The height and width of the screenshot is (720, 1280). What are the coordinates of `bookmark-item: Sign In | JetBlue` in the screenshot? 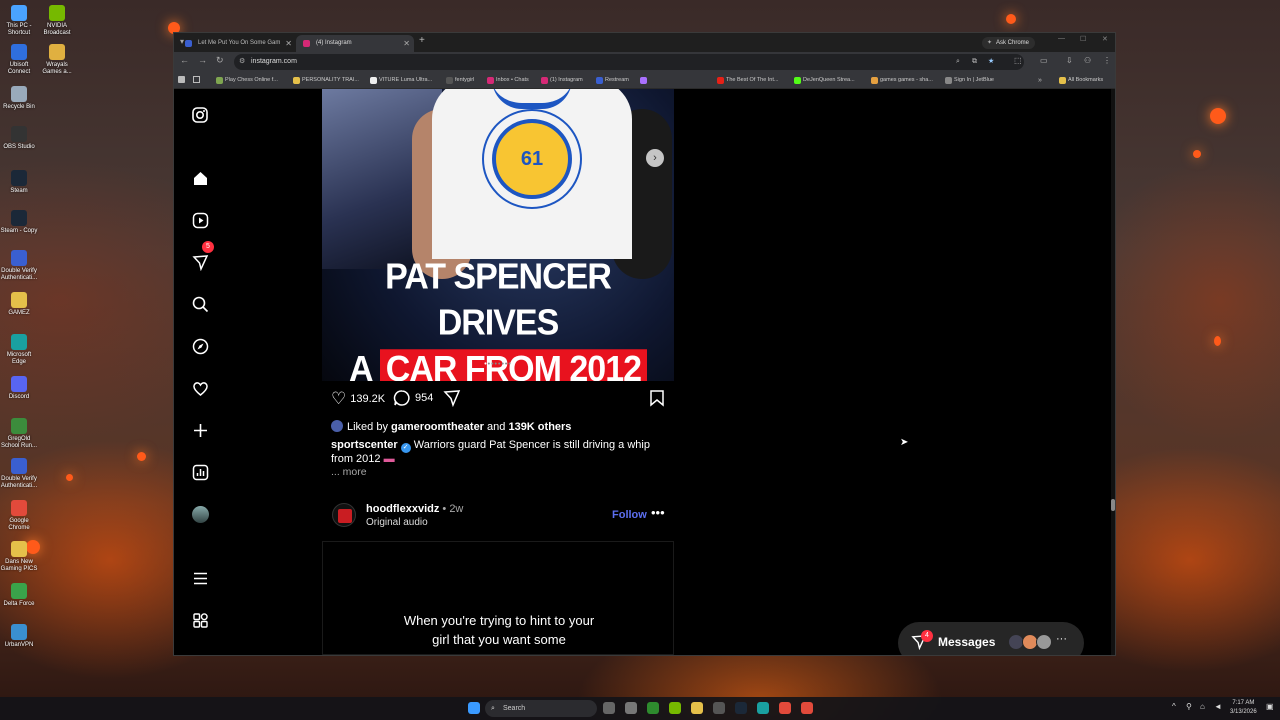 It's located at (969, 80).